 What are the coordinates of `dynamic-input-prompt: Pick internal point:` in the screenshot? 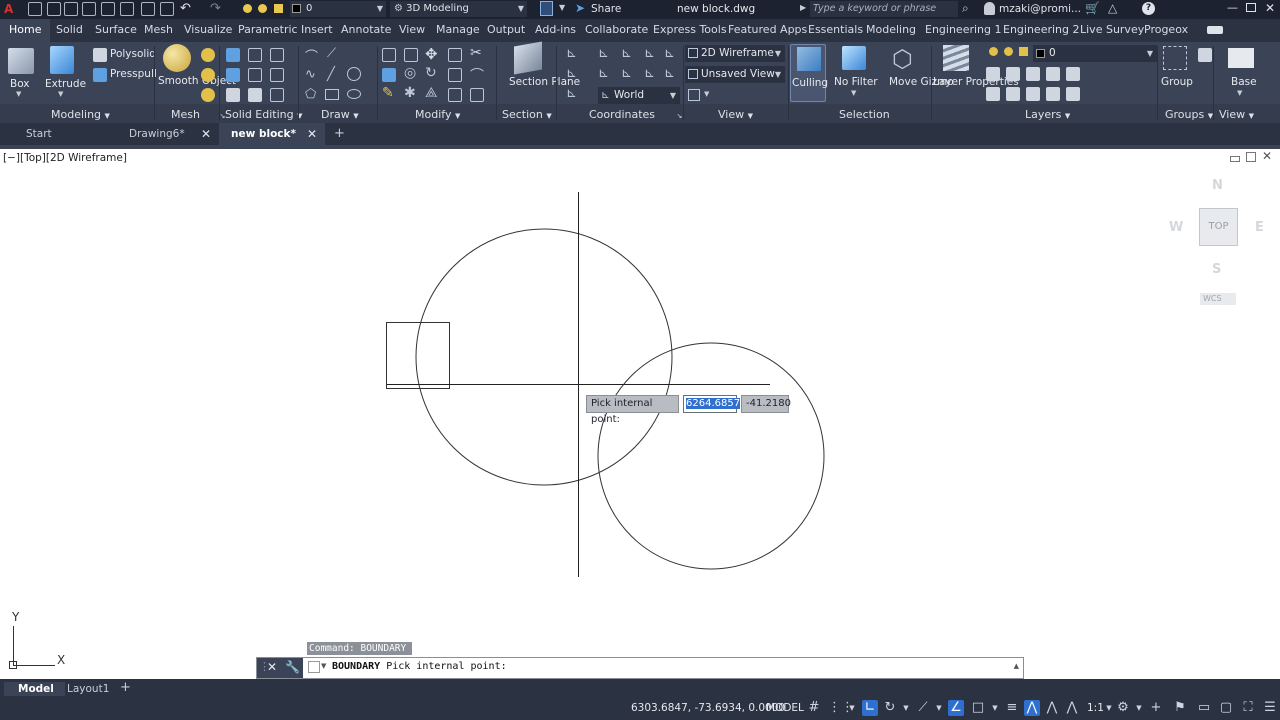 It's located at (632, 410).